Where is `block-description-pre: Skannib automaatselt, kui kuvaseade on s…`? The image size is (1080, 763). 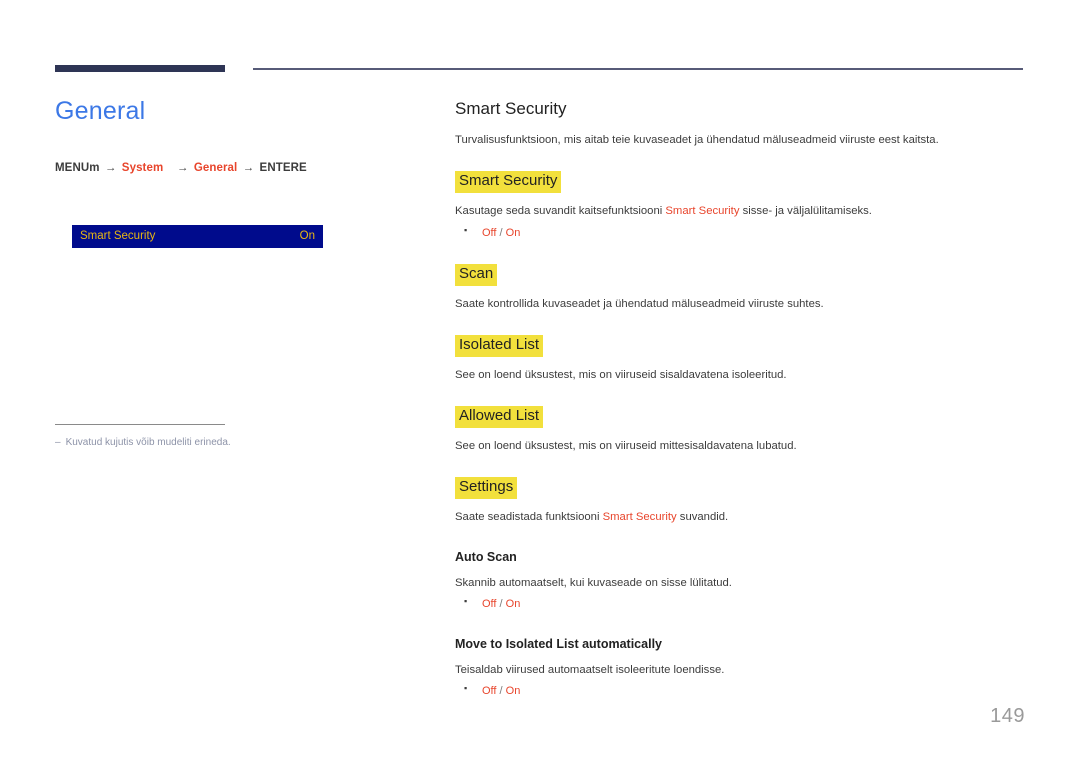 block-description-pre: Skannib automaatselt, kui kuvaseade on s… is located at coordinates (593, 582).